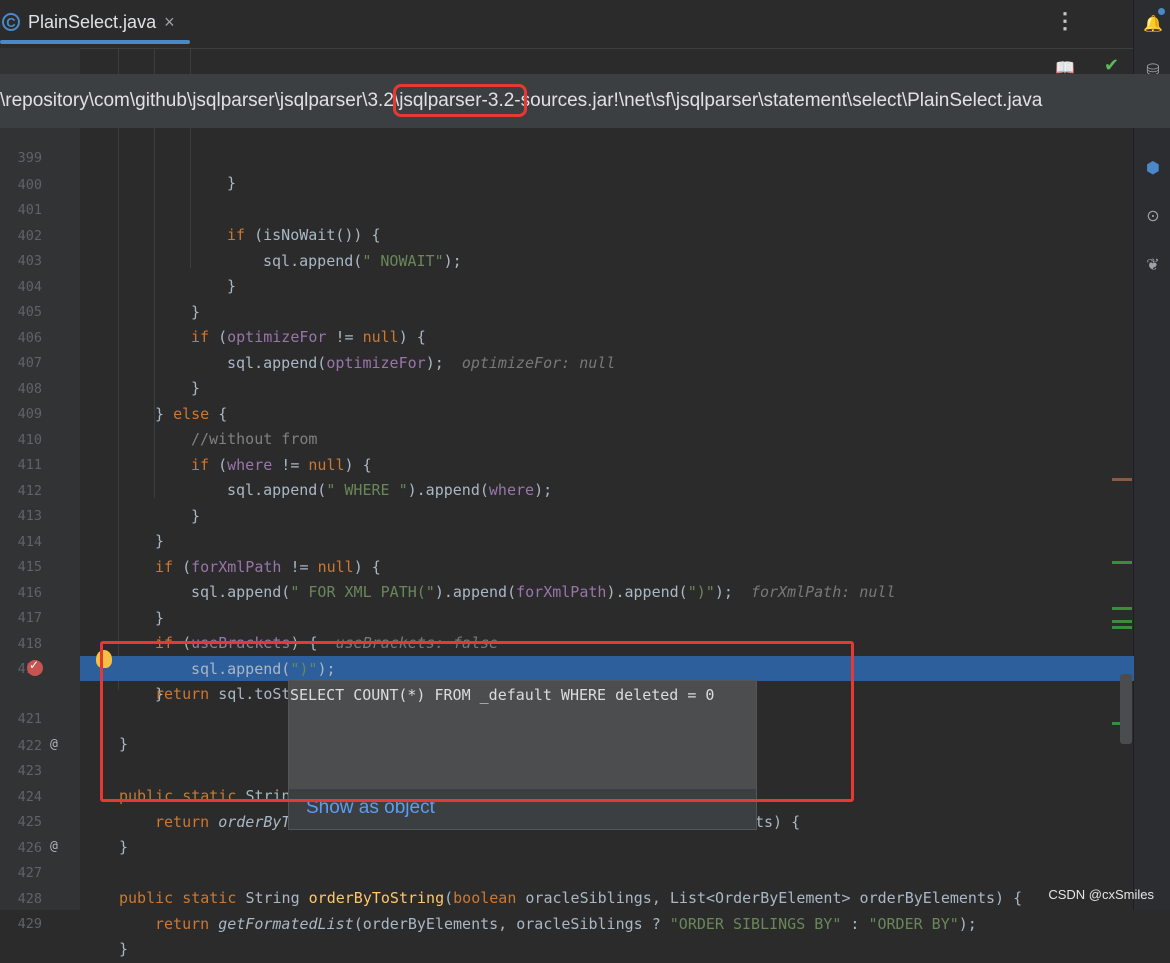 This screenshot has width=1170, height=963. I want to click on code-line: 402 sql.append(" NOWAIT");, so click(567, 234).